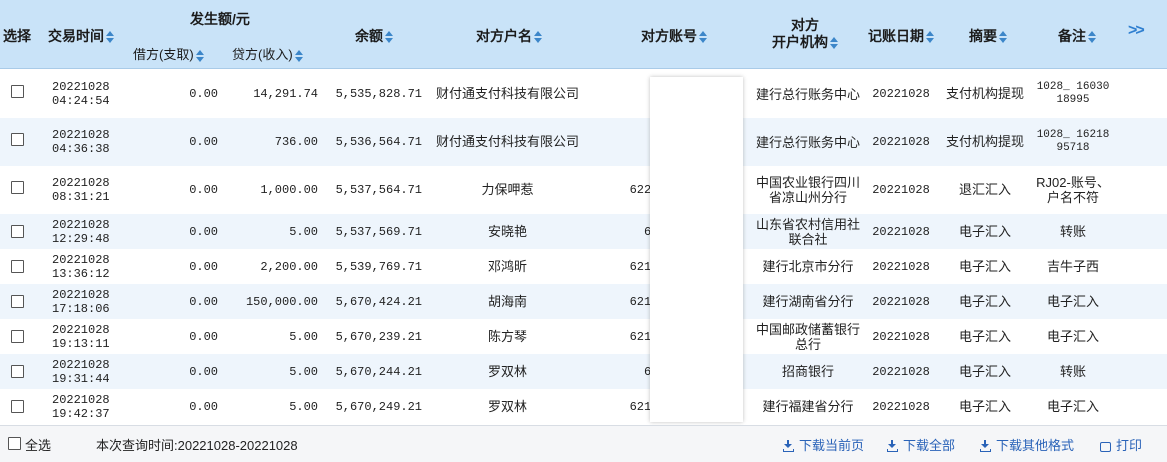 The image size is (1167, 462). Describe the element at coordinates (507, 189) in the screenshot. I see `counterparty-name: 力保呷惹` at that location.